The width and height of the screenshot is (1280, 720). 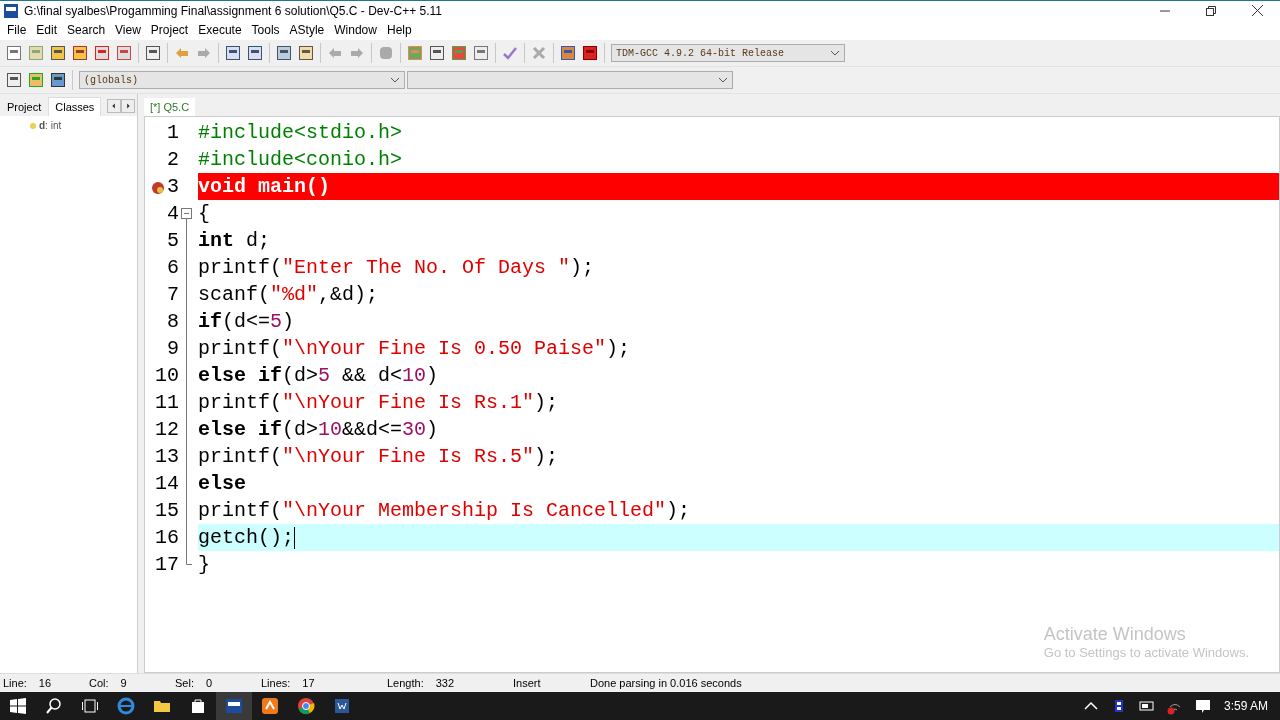 I want to click on code-line: else, so click(x=222, y=484).